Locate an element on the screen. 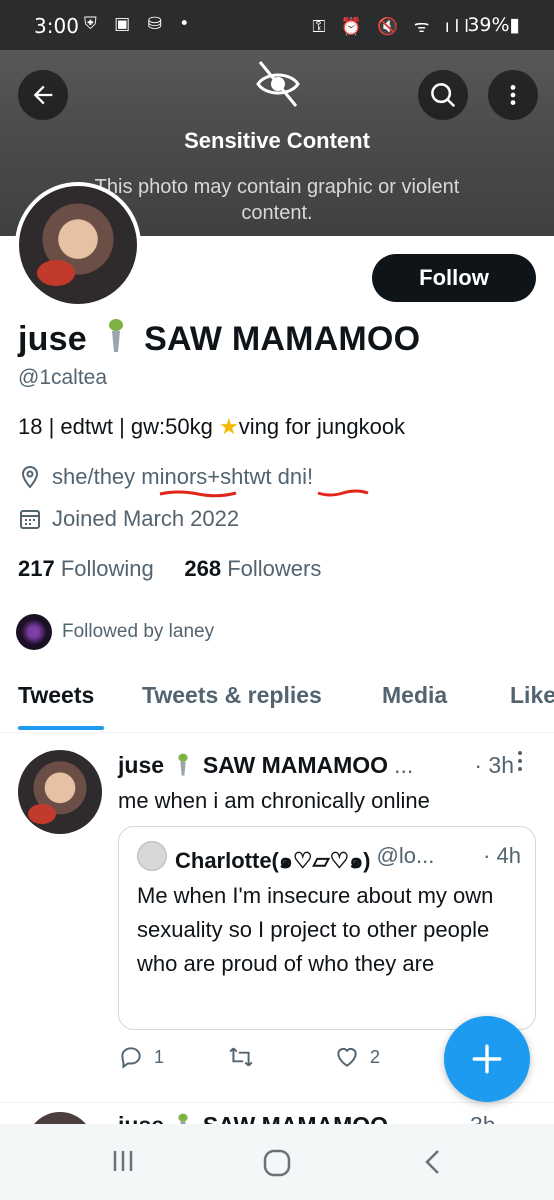 Image resolution: width=554 pixels, height=1200 pixels. home-icon is located at coordinates (277, 1163).